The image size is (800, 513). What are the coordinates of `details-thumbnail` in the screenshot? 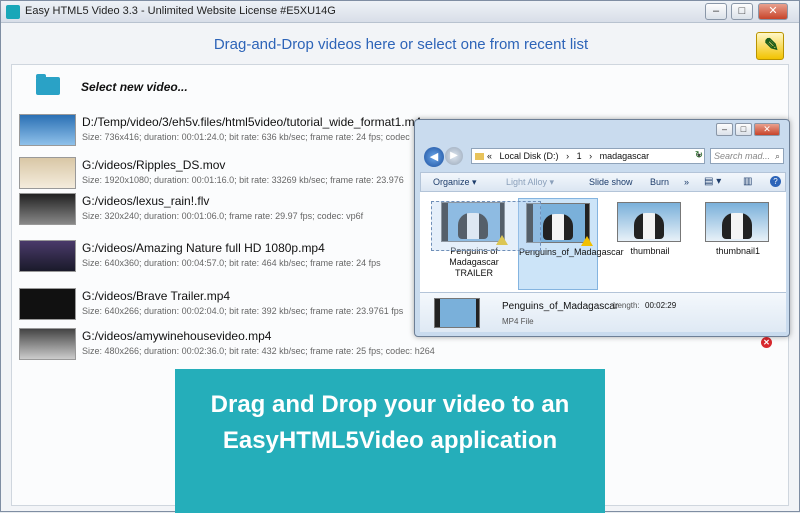 It's located at (457, 313).